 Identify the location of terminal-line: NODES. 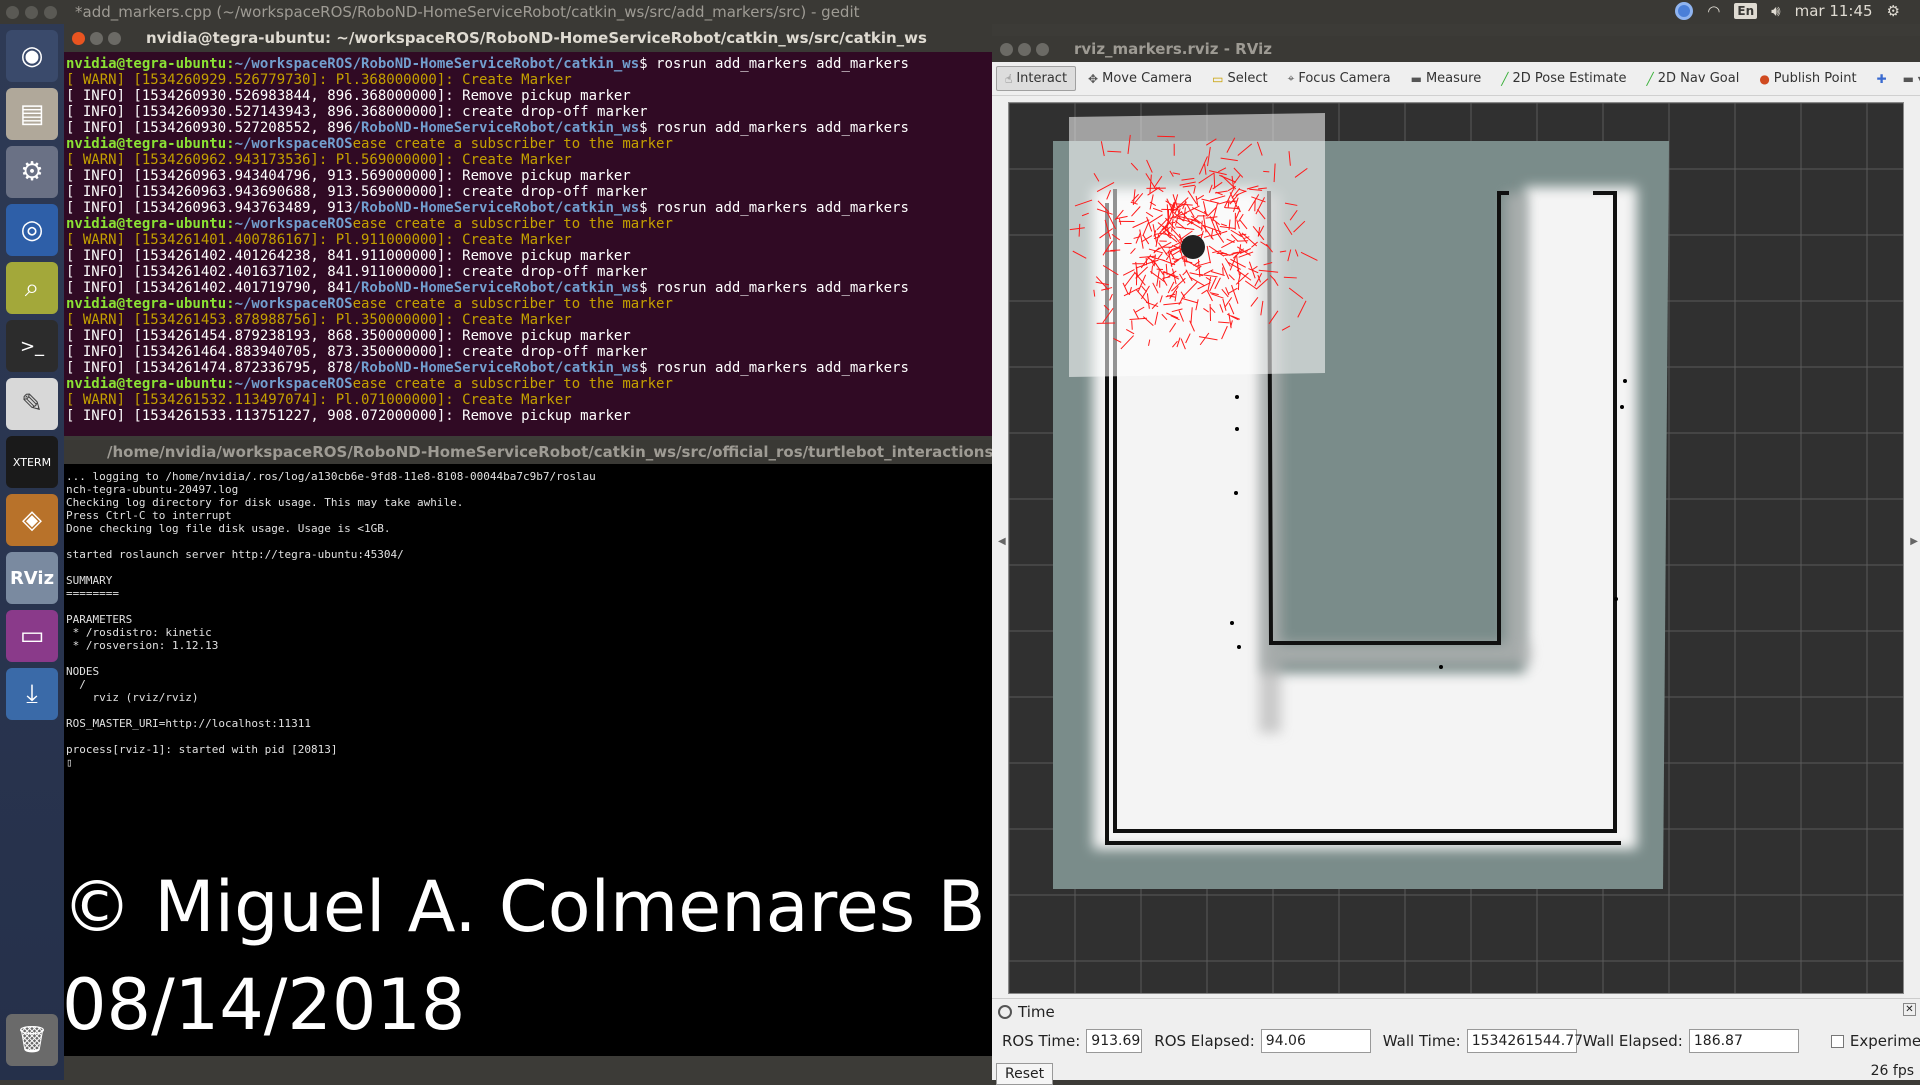
(528, 671).